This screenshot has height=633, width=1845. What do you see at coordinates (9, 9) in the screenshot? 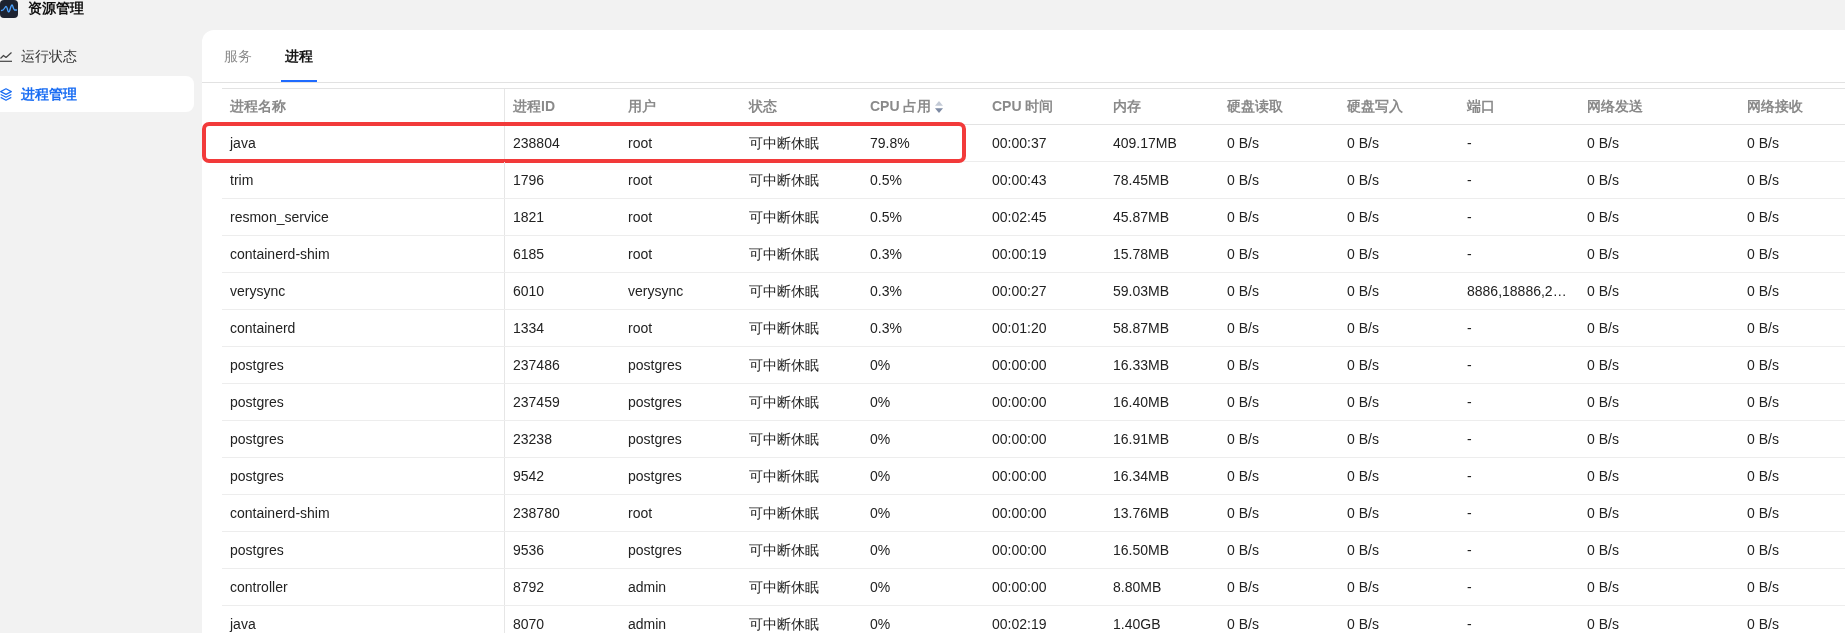
I see `app-logo-icon` at bounding box center [9, 9].